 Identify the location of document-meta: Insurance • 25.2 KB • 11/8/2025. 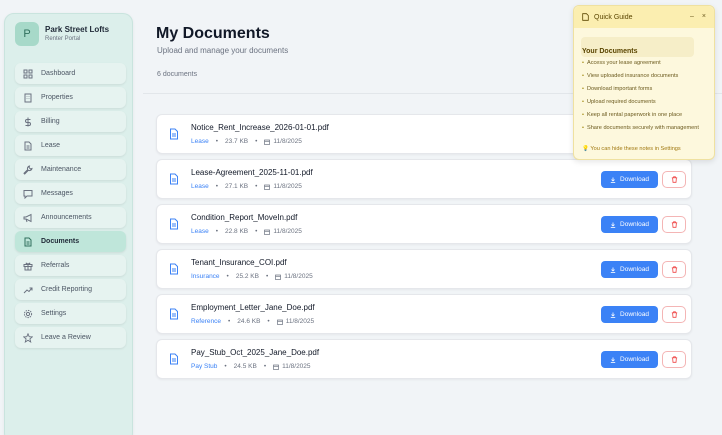
(252, 276).